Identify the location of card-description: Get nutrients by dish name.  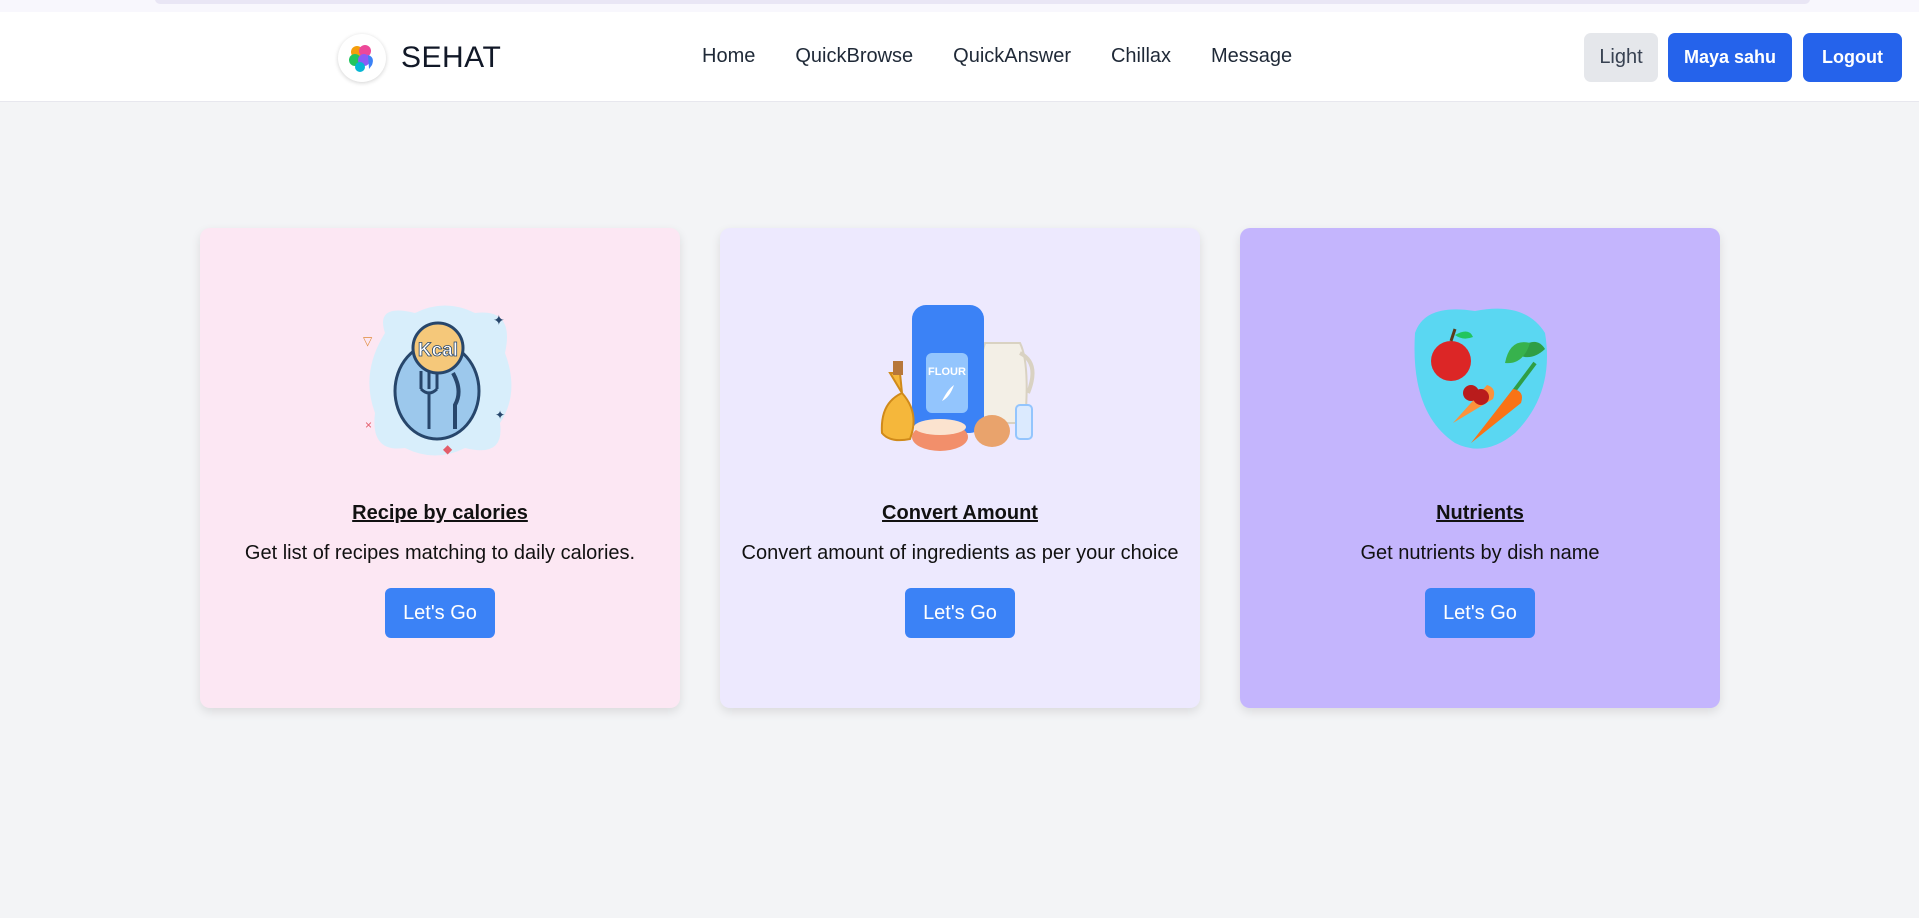
(1480, 553).